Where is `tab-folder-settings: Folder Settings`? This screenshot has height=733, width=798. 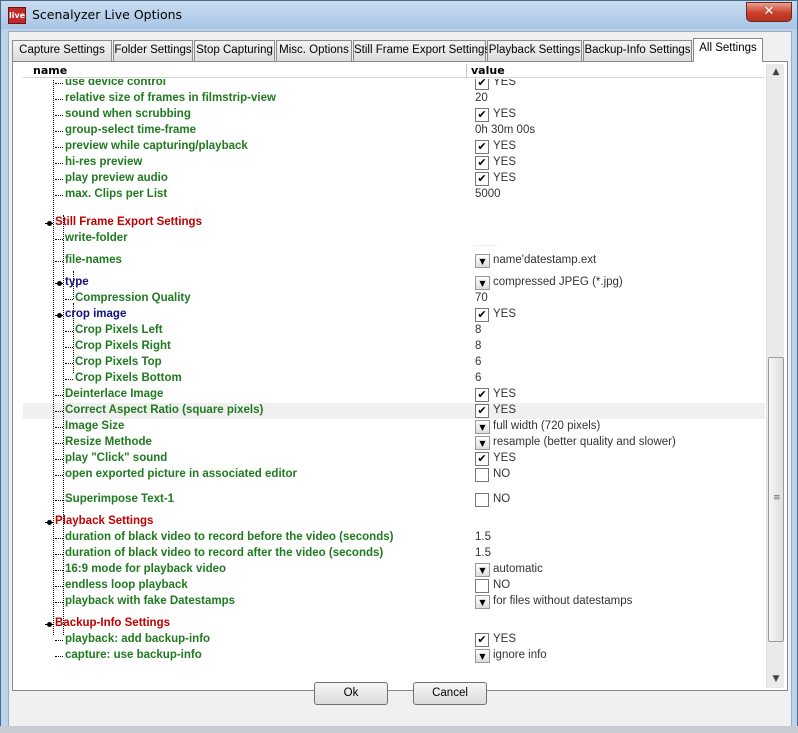 tab-folder-settings: Folder Settings is located at coordinates (153, 50).